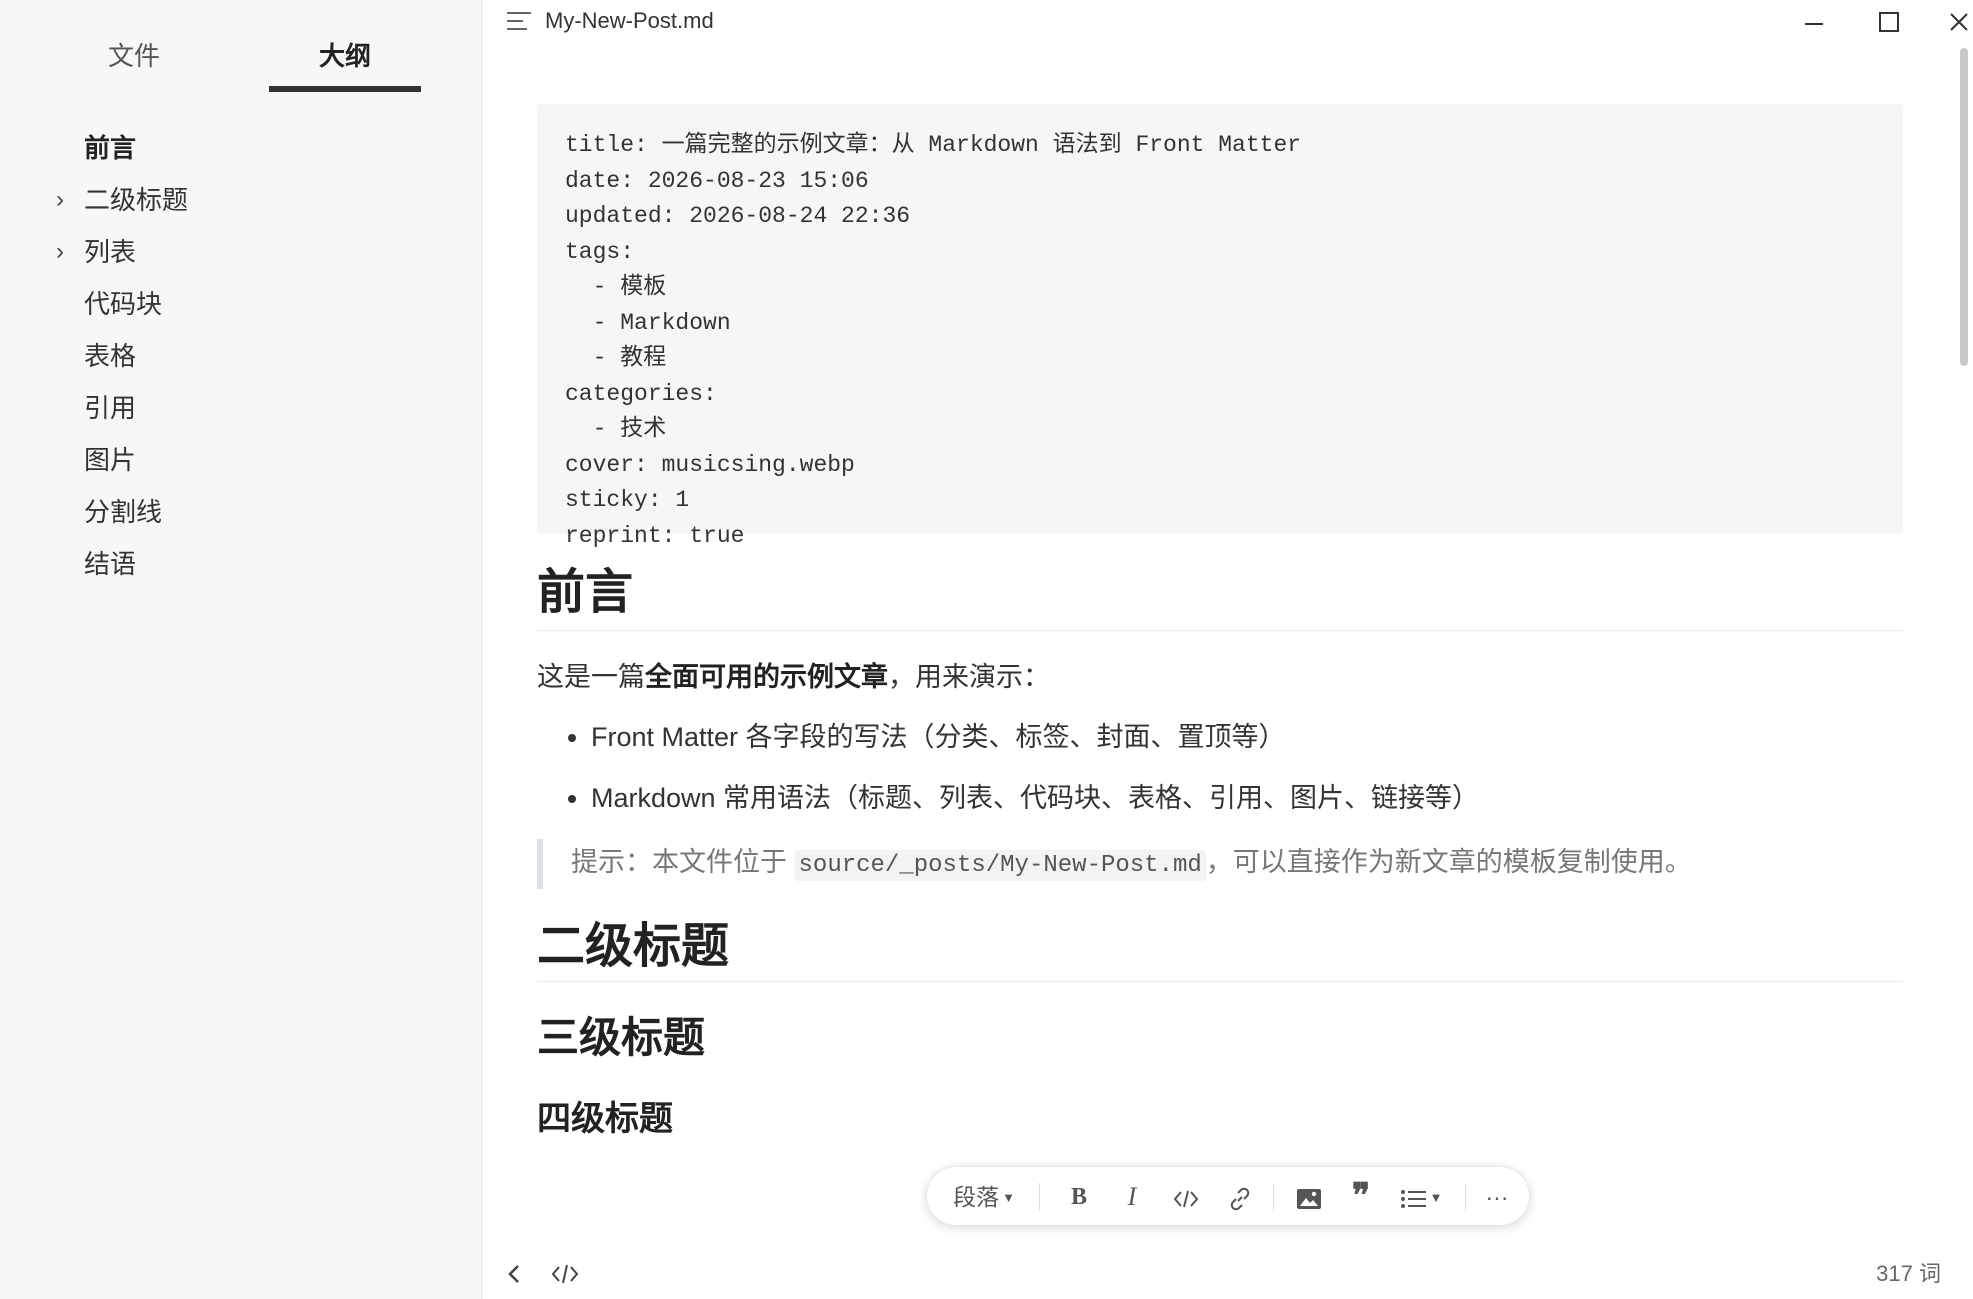 This screenshot has height=1299, width=1973. I want to click on chevron-left-icon, so click(513, 1274).